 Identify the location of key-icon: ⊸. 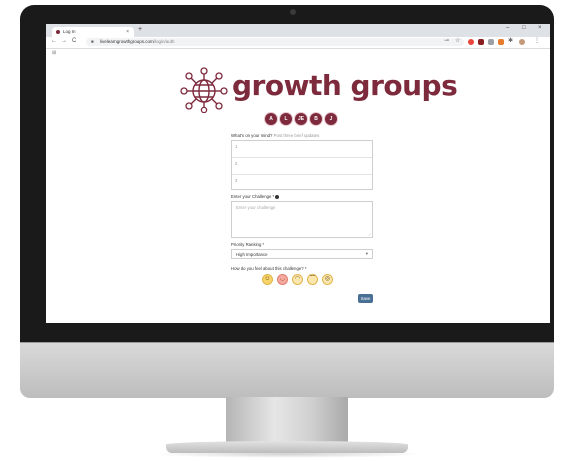
(446, 40).